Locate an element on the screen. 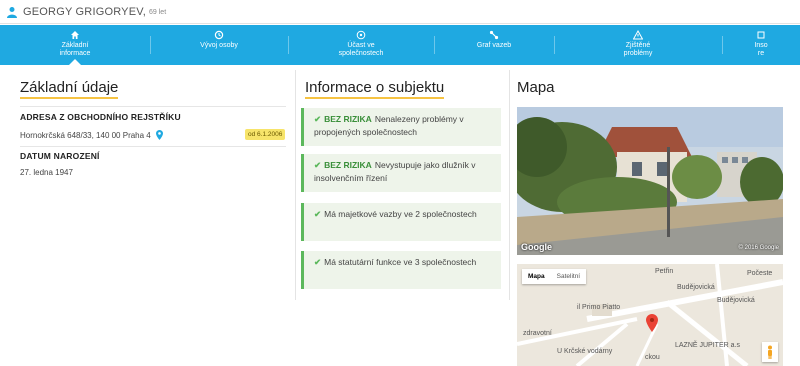 The image size is (800, 366). warning-icon is located at coordinates (638, 35).